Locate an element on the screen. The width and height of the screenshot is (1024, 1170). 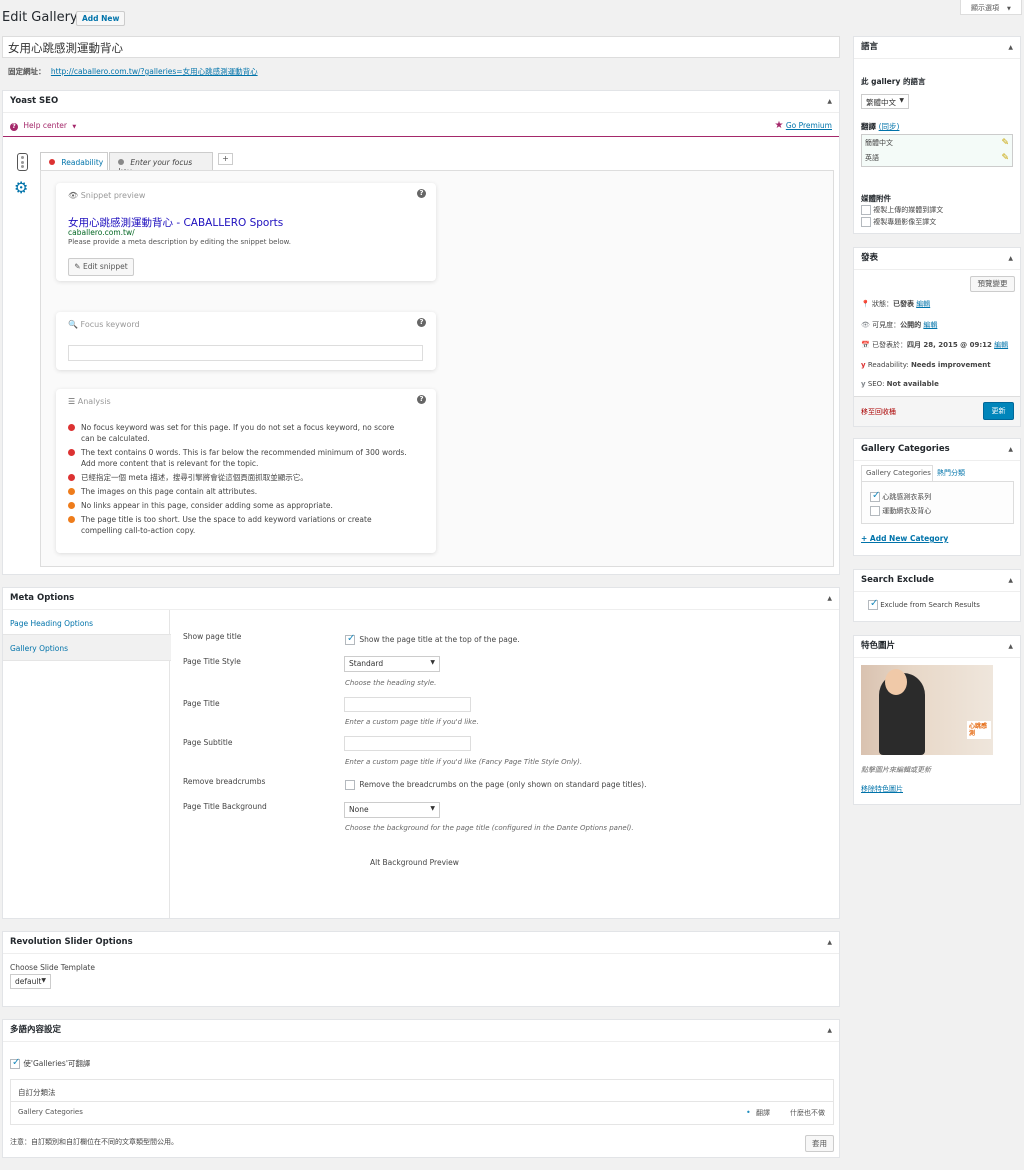
page-subtitle-input is located at coordinates (407, 743).